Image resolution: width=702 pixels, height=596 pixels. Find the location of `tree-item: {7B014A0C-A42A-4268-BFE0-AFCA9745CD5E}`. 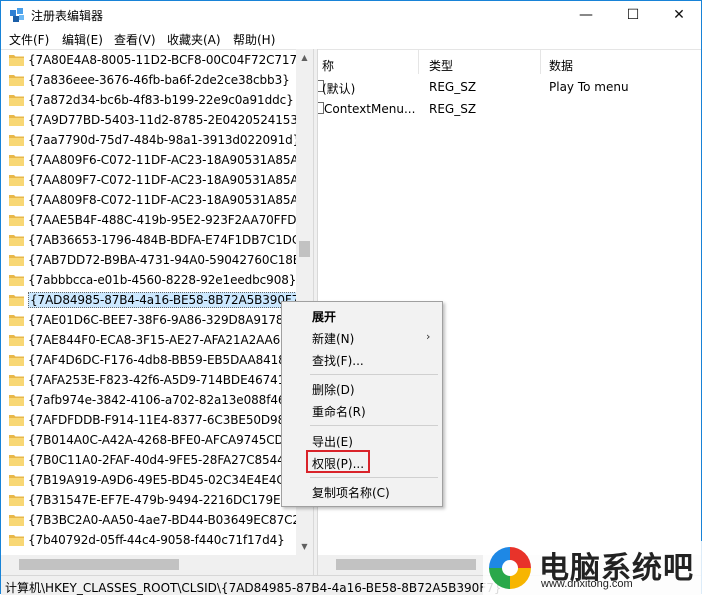

tree-item: {7B014A0C-A42A-4268-BFE0-AFCA9745CD5E} is located at coordinates (149, 440).